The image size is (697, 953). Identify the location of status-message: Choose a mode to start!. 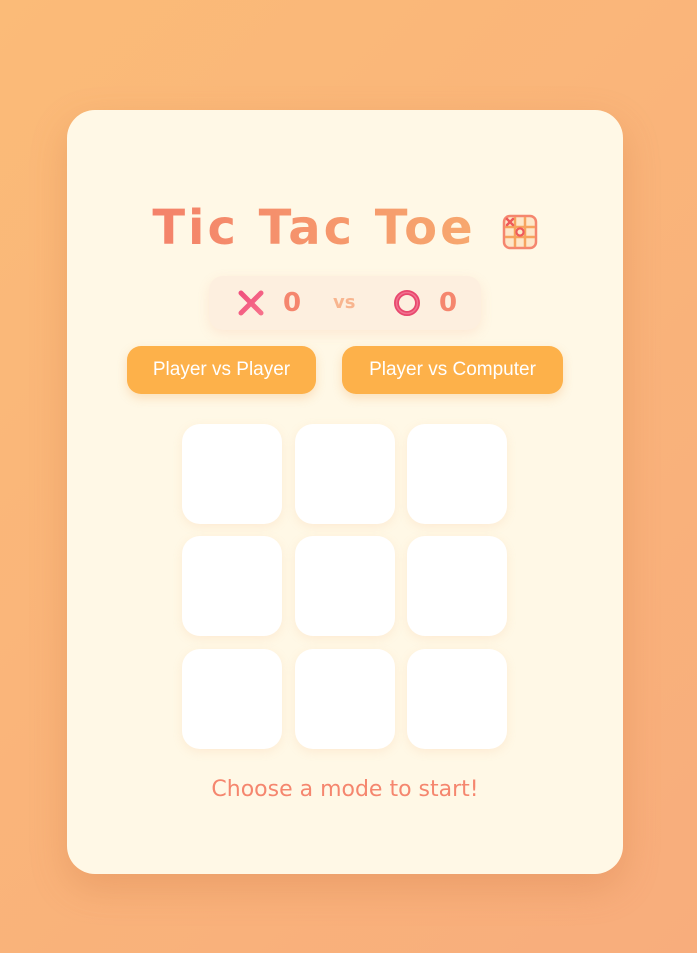
(345, 789).